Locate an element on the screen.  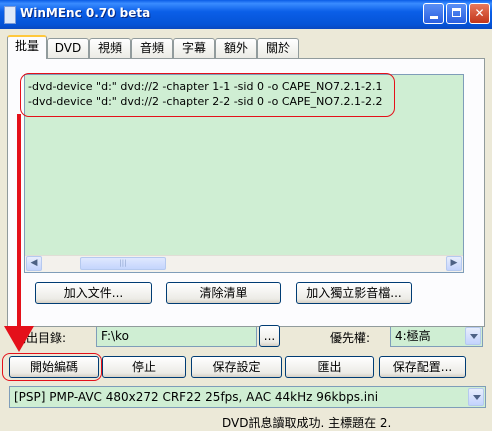
clear-list-button: 清除清單 is located at coordinates (223, 293).